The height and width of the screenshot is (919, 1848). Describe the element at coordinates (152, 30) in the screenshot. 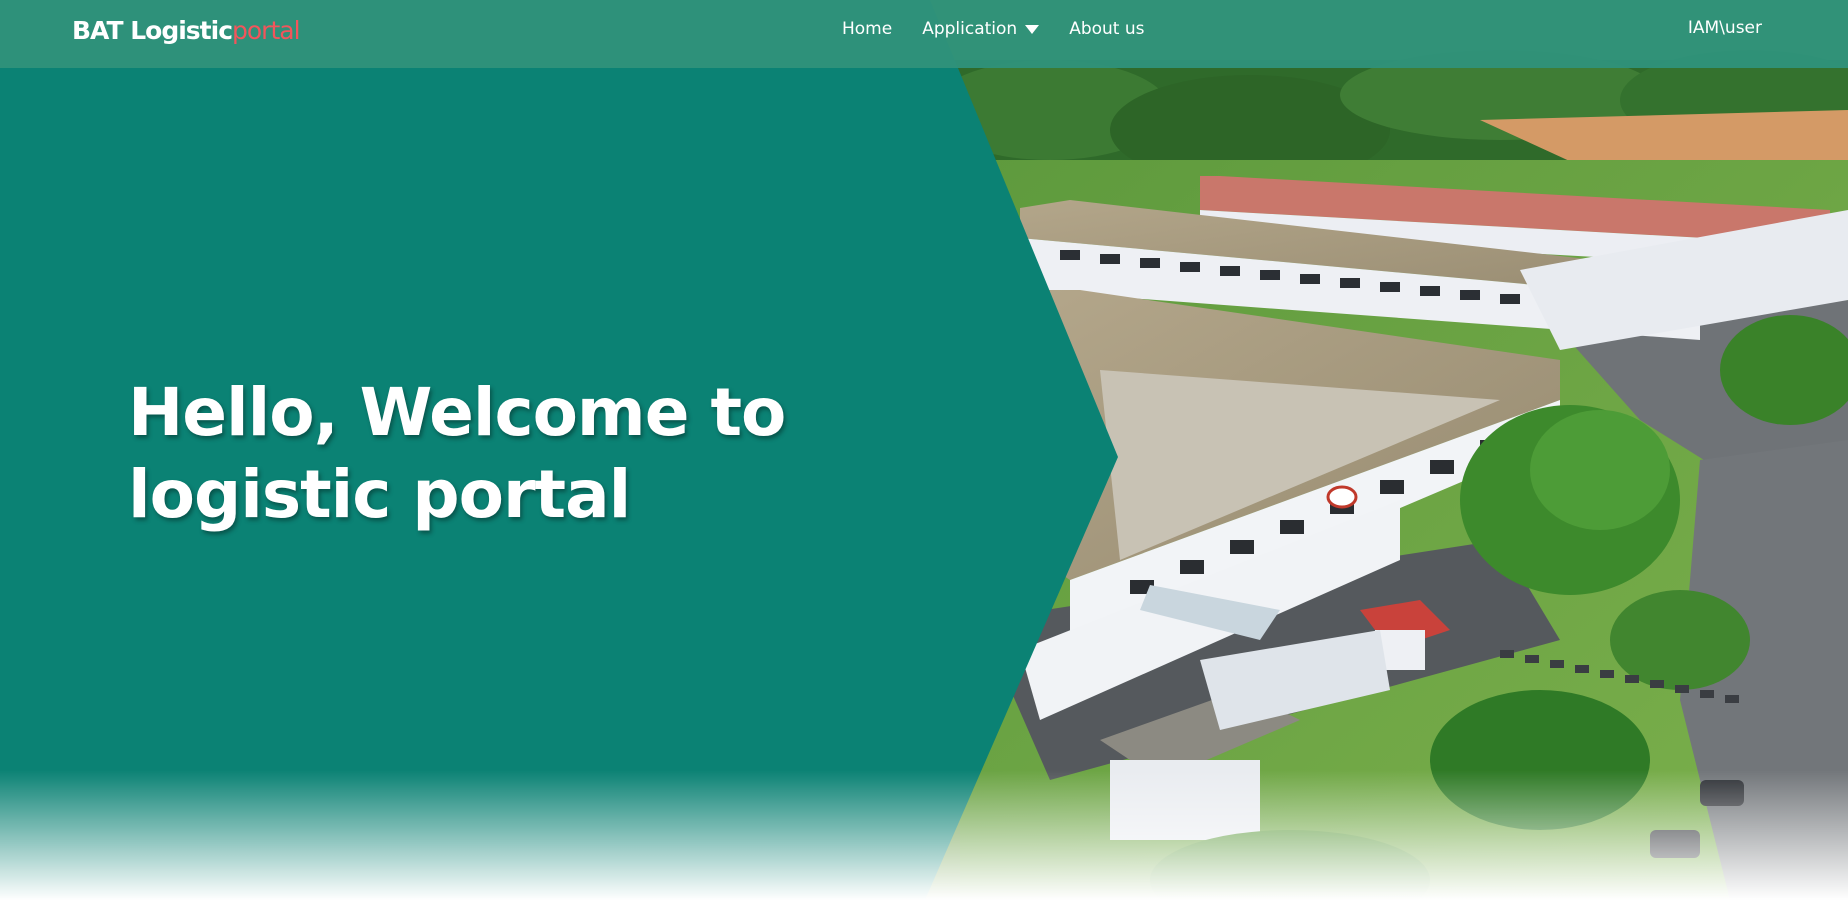

I see `brand-main-text: BAT Logistic` at that location.